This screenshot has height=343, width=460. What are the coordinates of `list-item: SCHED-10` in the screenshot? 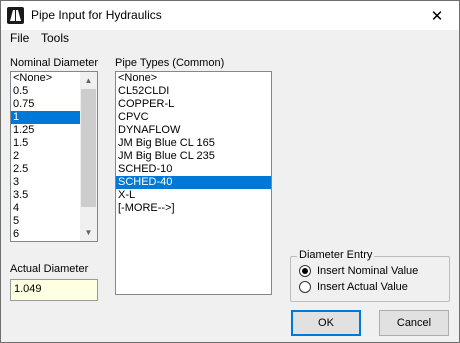 It's located at (193, 169).